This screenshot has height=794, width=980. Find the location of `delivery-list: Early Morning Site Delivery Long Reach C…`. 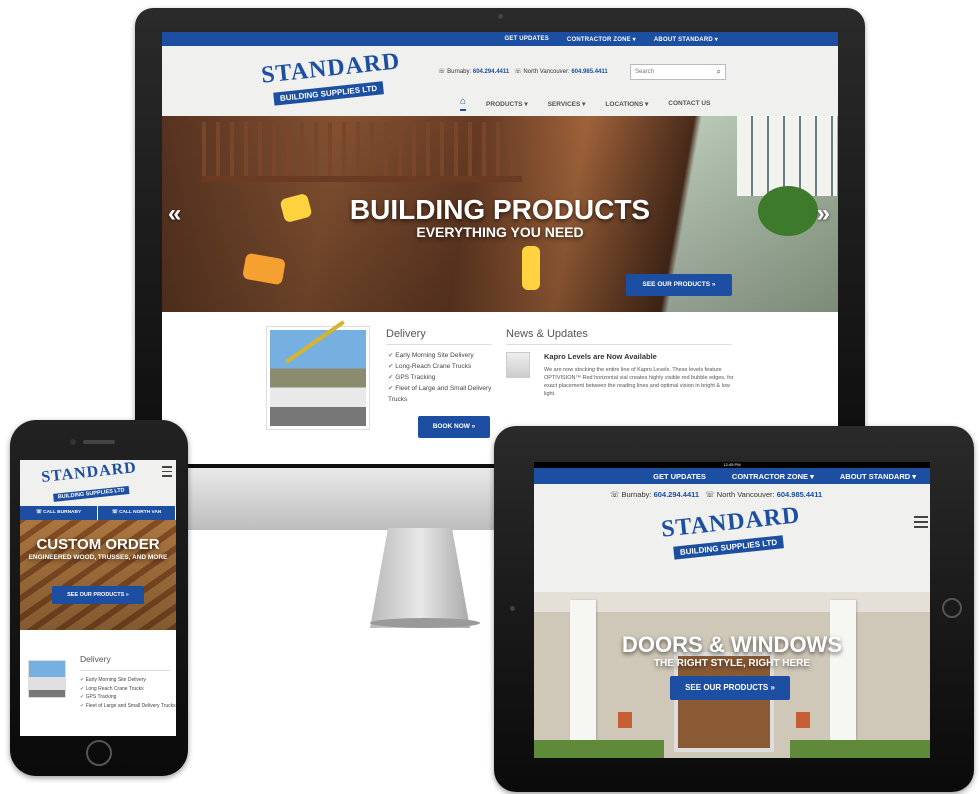

delivery-list: Early Morning Site Delivery Long Reach C… is located at coordinates (128, 693).